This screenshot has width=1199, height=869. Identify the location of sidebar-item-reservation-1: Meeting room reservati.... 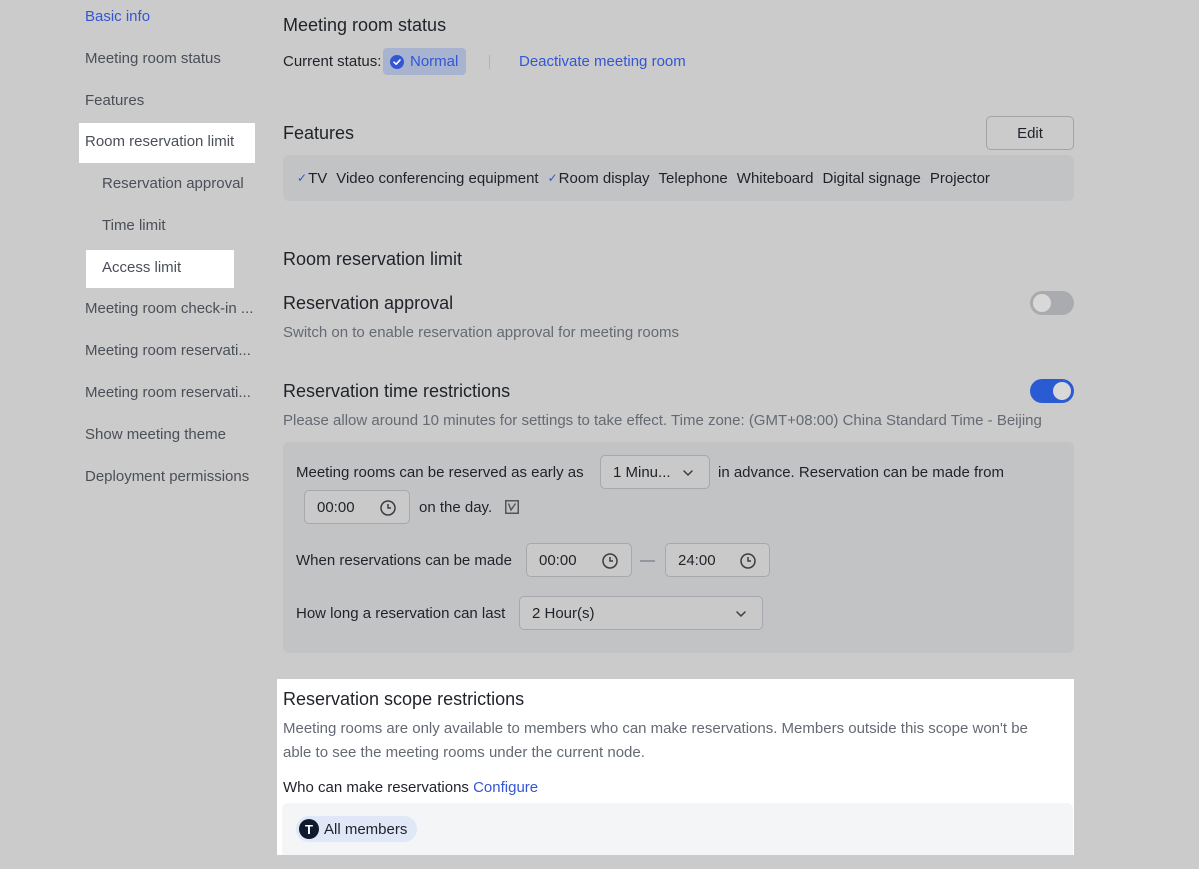
(168, 351).